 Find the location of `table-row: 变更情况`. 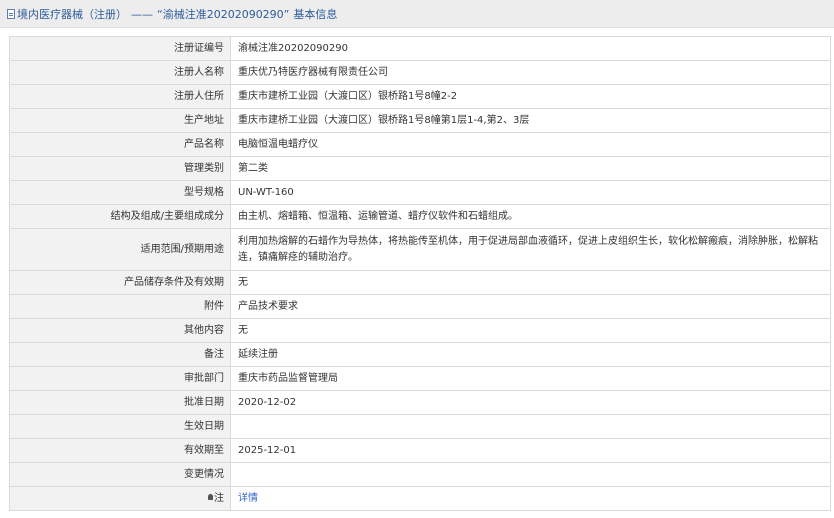

table-row: 变更情况 is located at coordinates (420, 474).